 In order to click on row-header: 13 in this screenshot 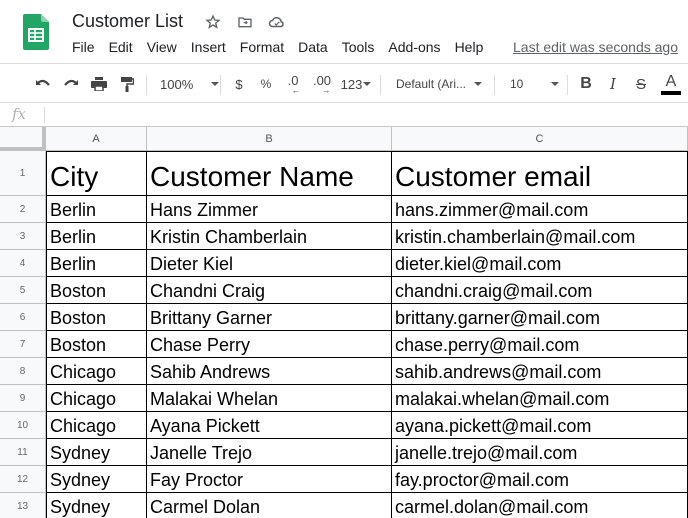, I will do `click(23, 505)`.